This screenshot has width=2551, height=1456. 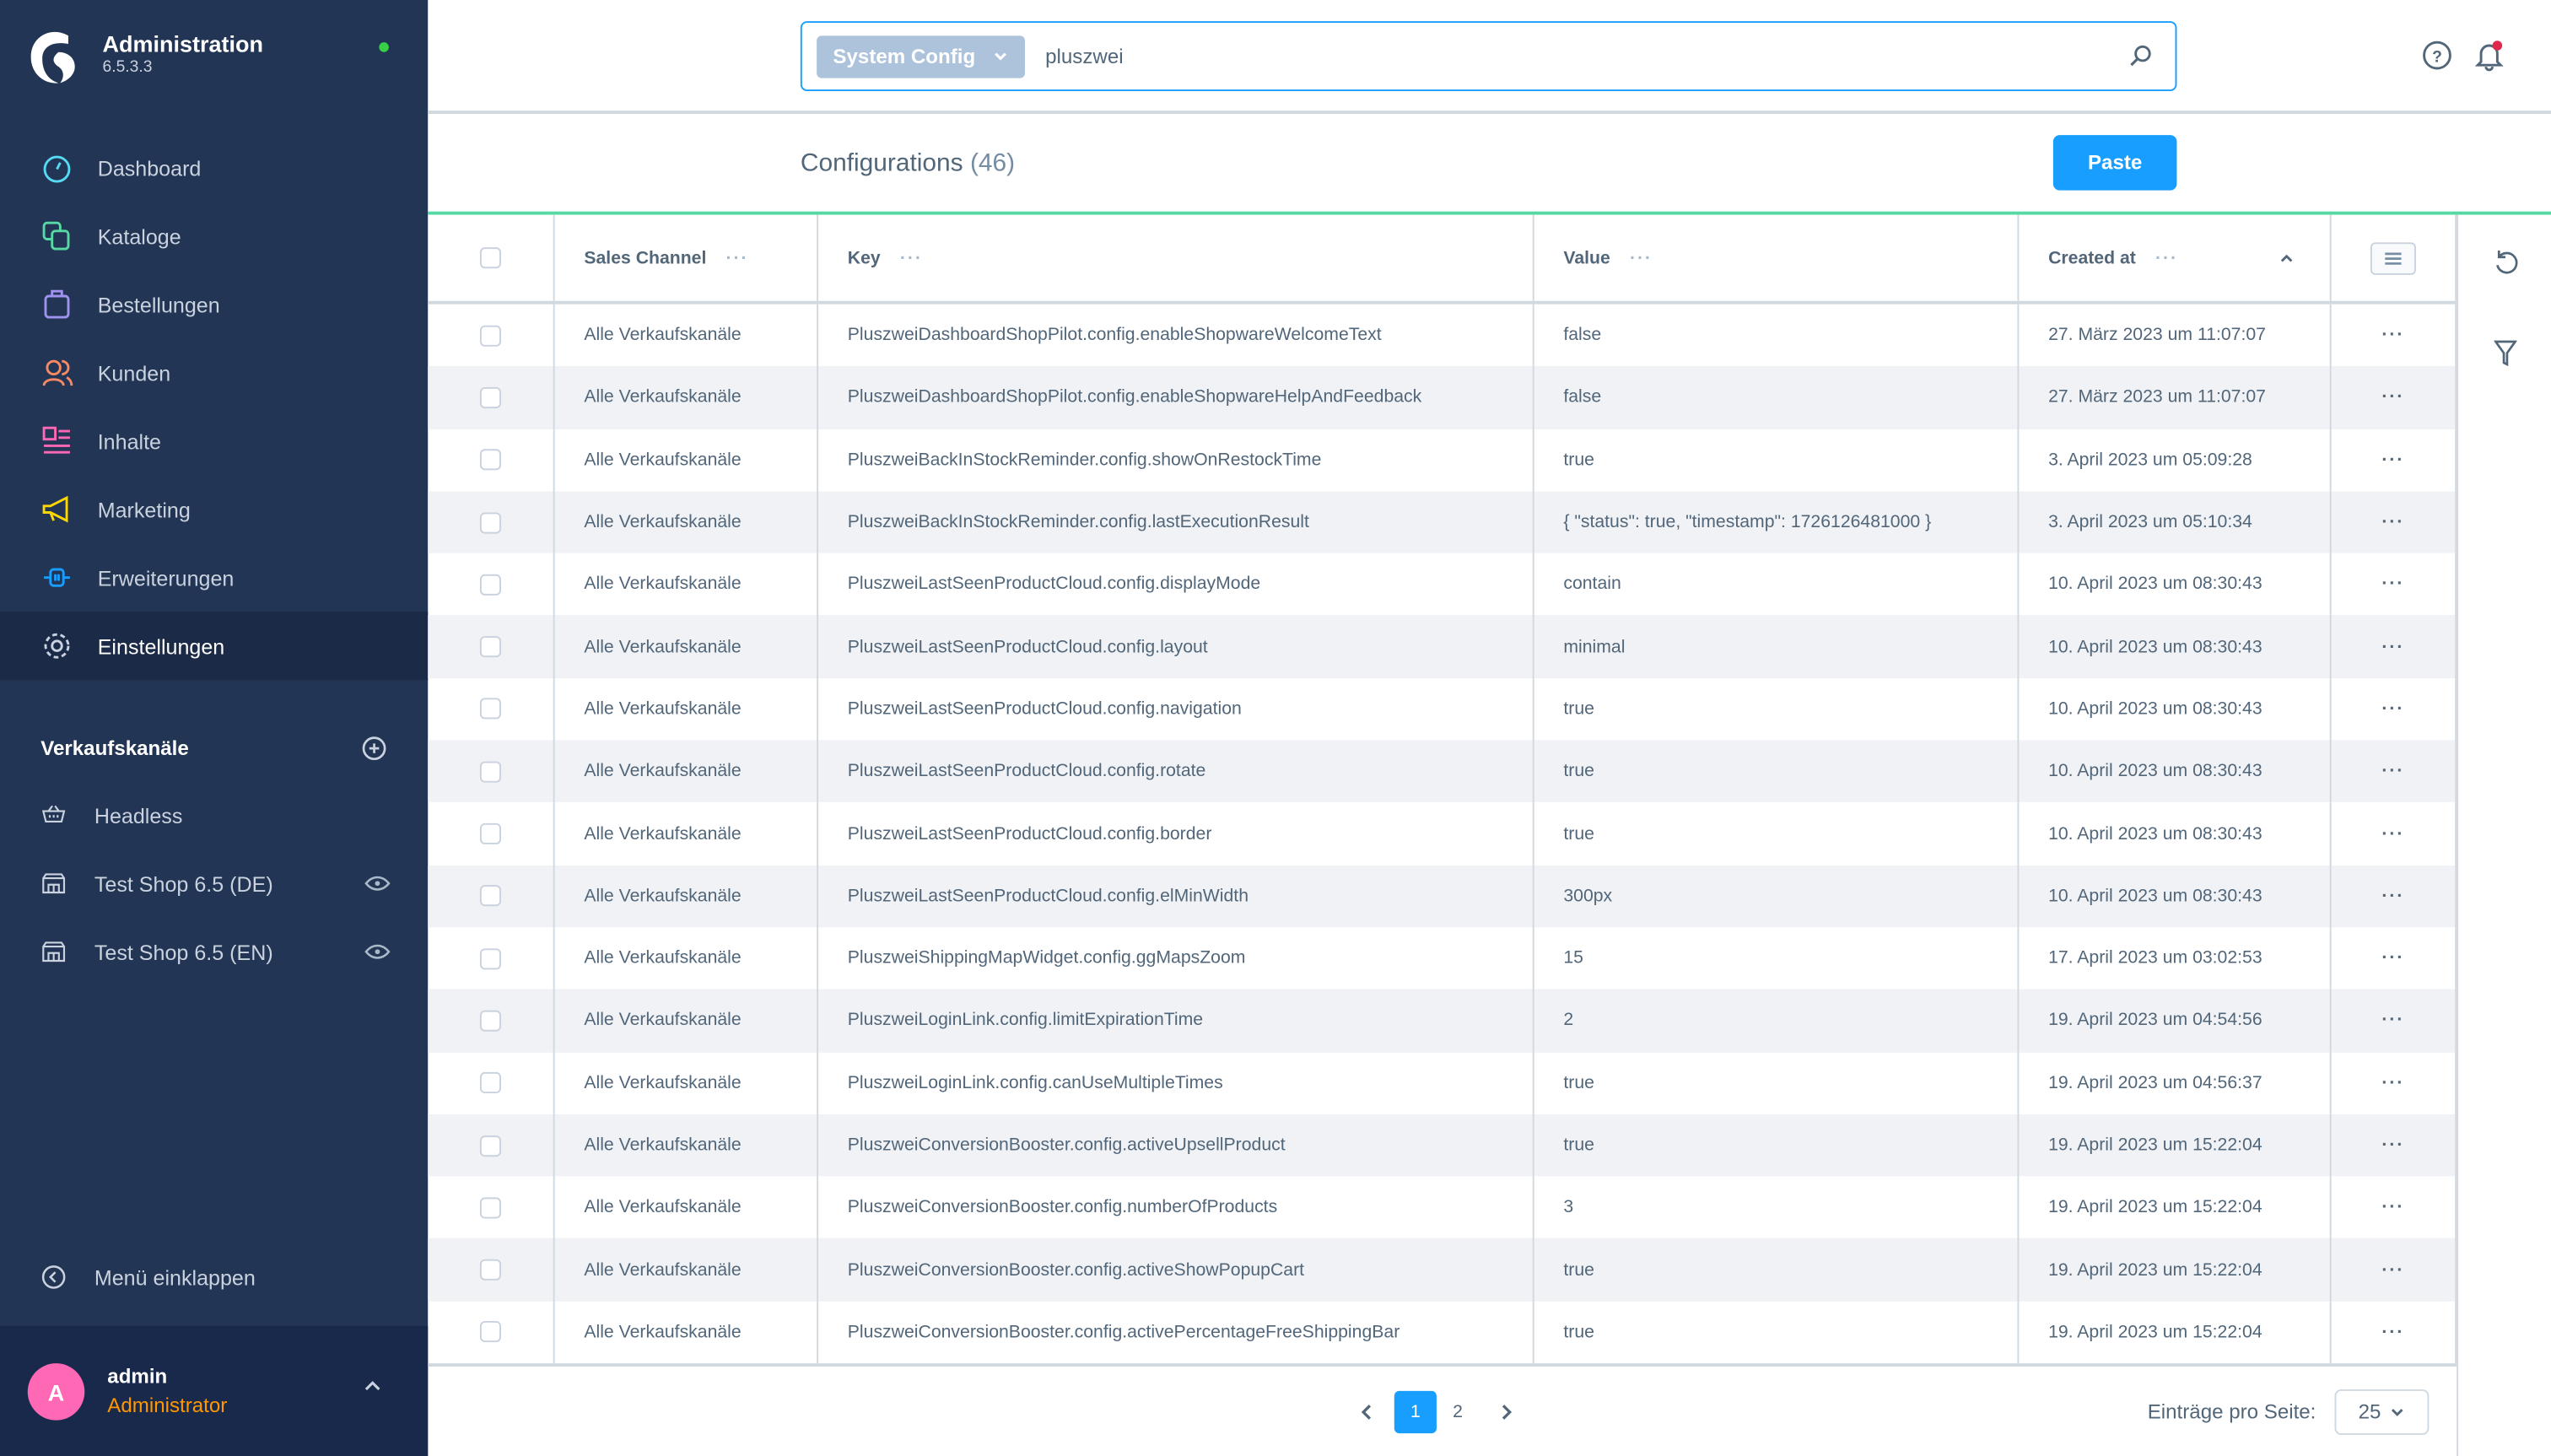 I want to click on sales-channel-item: Test Shop 6.5 (DE), so click(x=215, y=884).